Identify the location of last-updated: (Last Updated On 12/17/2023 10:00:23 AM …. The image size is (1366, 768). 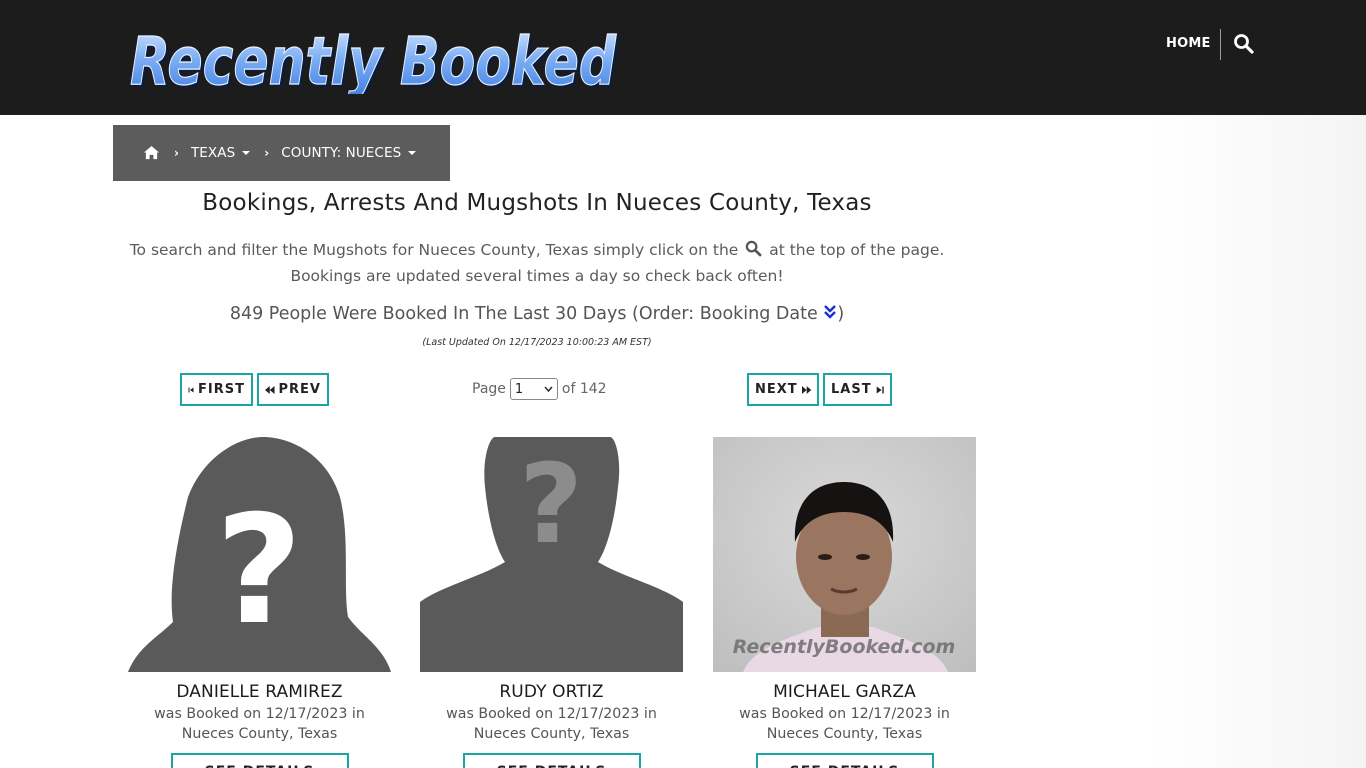
(537, 342).